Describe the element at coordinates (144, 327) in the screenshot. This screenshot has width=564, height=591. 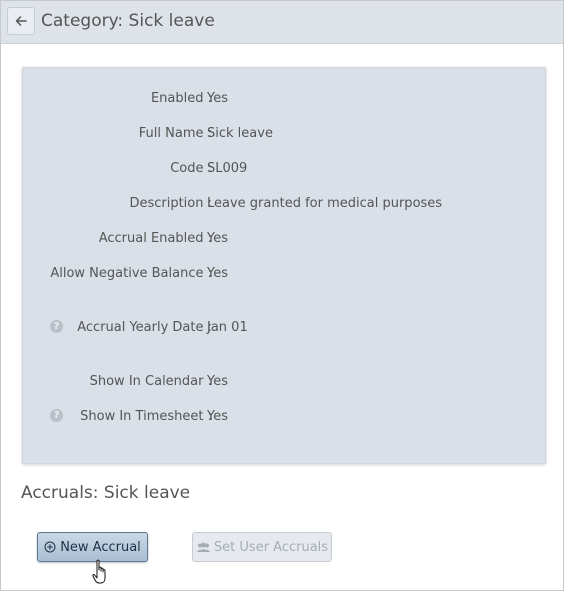
I see `accrual-yearly-date-label: Accrual Yearly Date :` at that location.